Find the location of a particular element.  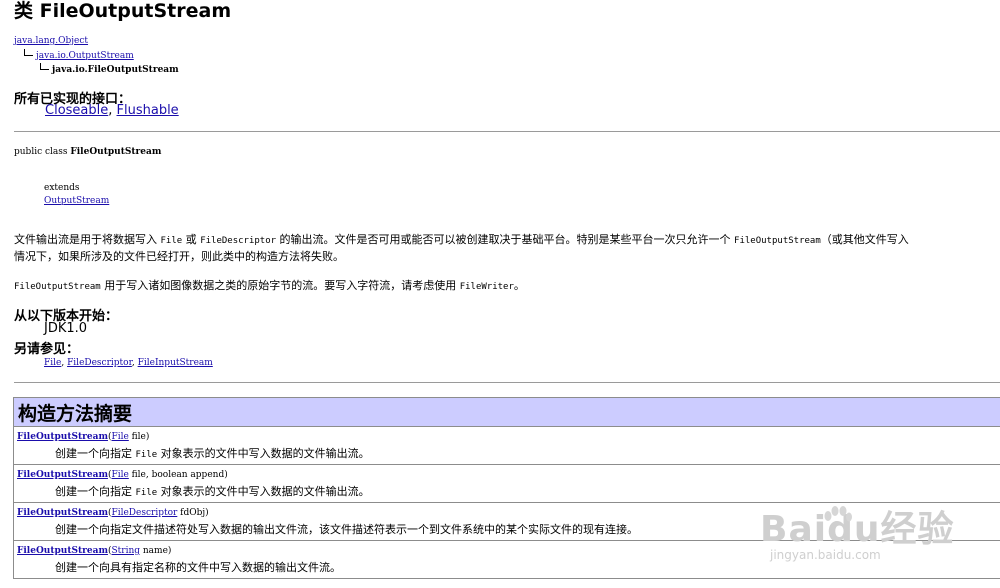

class-declaration: public class FileOutputStream is located at coordinates (87, 152).